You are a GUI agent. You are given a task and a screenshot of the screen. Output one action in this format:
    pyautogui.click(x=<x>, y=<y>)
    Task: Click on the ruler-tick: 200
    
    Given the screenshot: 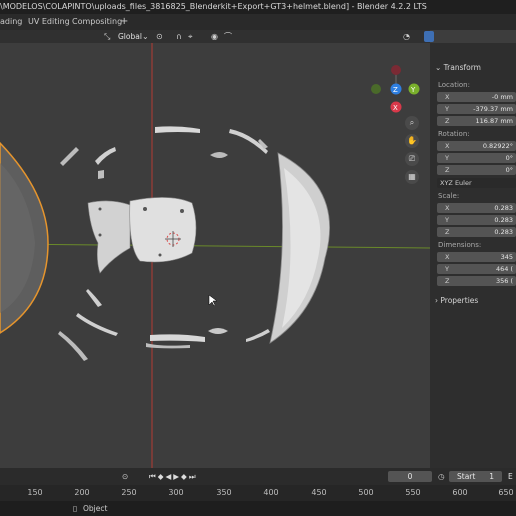 What is the action you would take?
    pyautogui.click(x=82, y=492)
    